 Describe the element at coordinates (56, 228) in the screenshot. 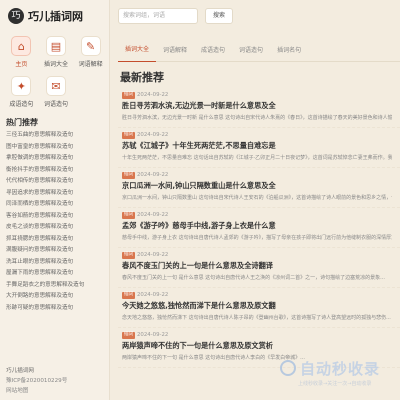

I see `hot-list-item: 皮毛之谈的意思解释及造句` at that location.